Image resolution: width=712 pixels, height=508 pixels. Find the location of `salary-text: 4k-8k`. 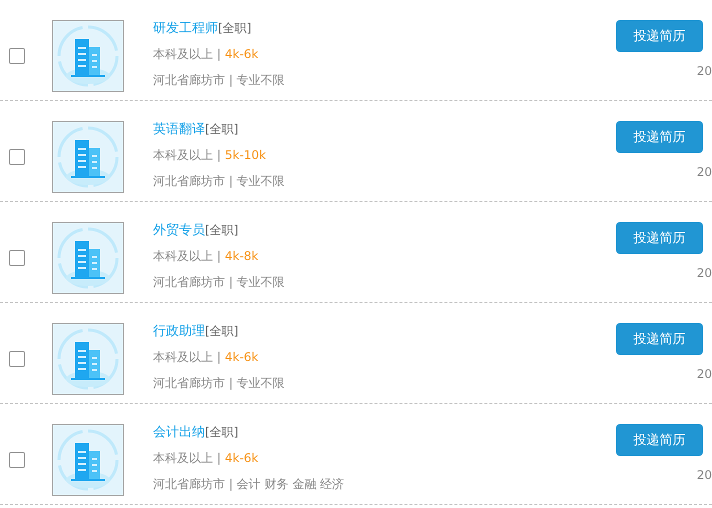

salary-text: 4k-8k is located at coordinates (241, 256).